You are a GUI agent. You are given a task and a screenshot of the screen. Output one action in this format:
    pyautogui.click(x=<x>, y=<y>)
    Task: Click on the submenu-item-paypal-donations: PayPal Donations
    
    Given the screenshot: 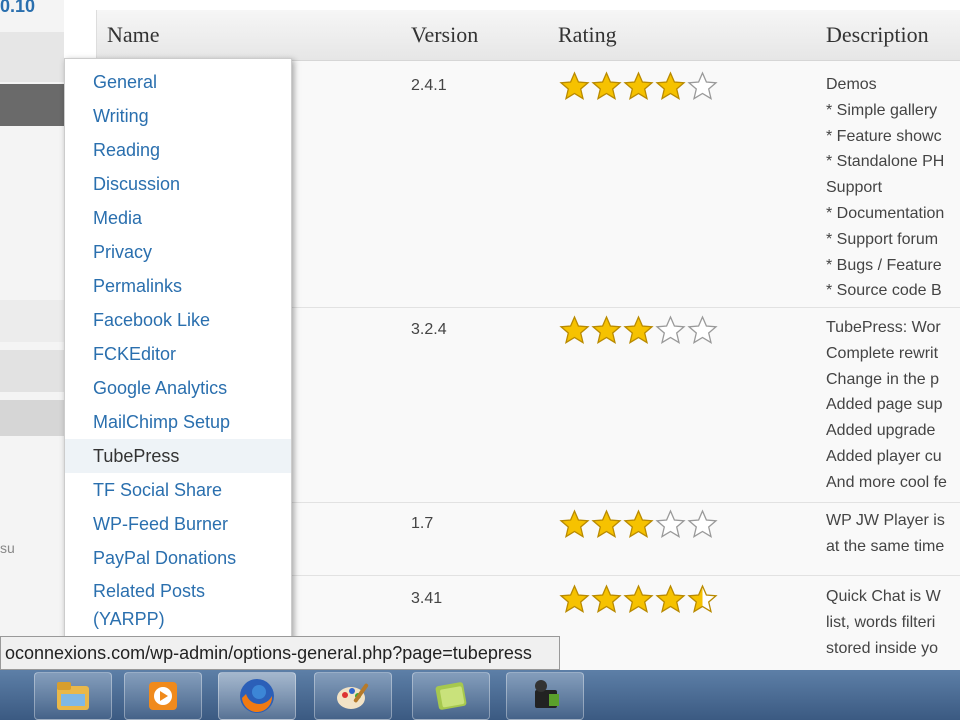 What is the action you would take?
    pyautogui.click(x=178, y=558)
    